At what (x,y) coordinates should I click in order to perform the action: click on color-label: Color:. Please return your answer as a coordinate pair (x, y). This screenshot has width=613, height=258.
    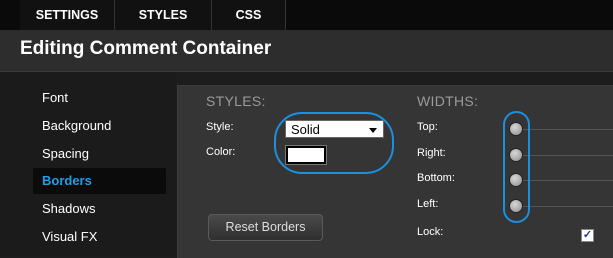
    Looking at the image, I should click on (221, 152).